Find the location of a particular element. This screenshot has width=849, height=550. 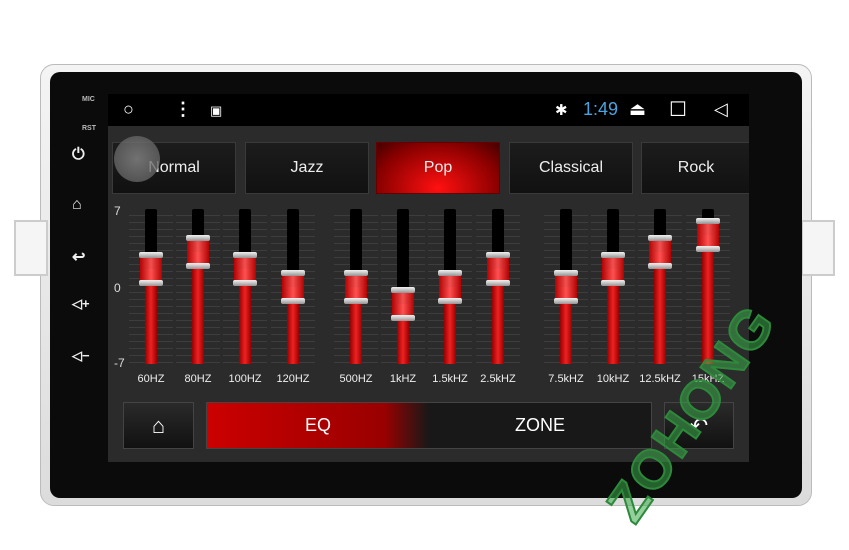

rst-label: RST is located at coordinates (89, 128).